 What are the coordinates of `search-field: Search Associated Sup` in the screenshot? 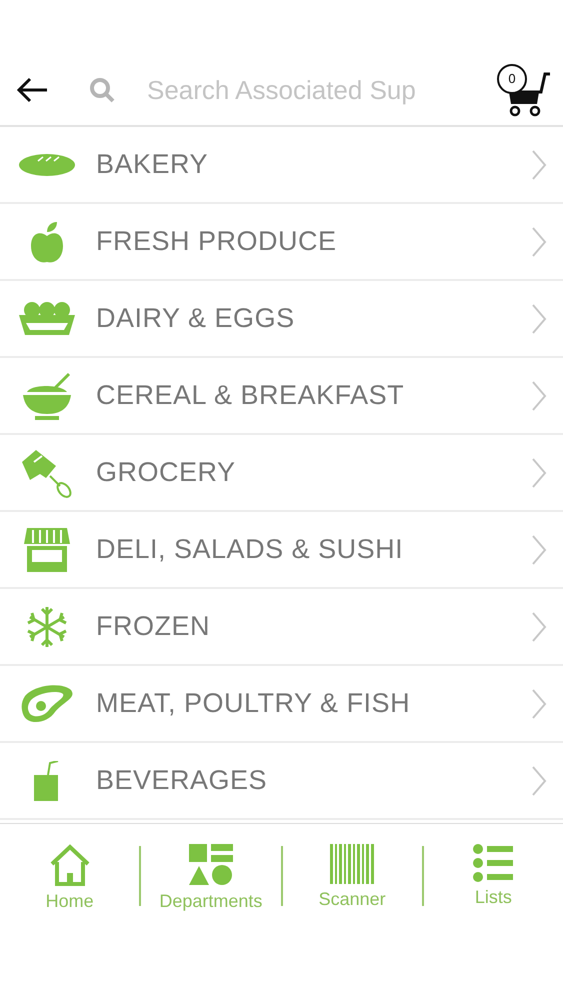 It's located at (268, 90).